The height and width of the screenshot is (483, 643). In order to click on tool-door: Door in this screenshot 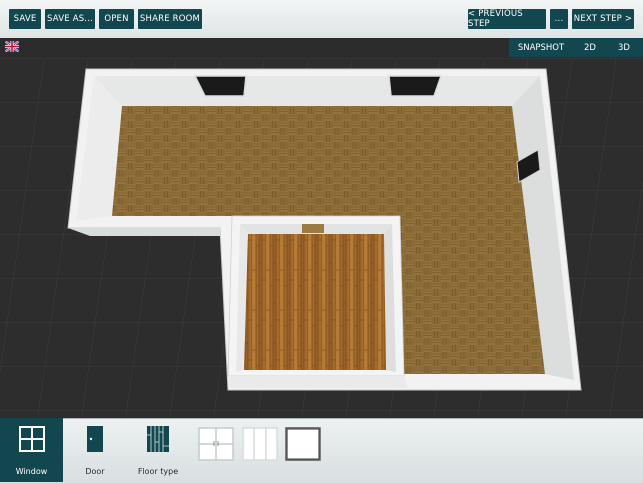, I will do `click(95, 450)`.